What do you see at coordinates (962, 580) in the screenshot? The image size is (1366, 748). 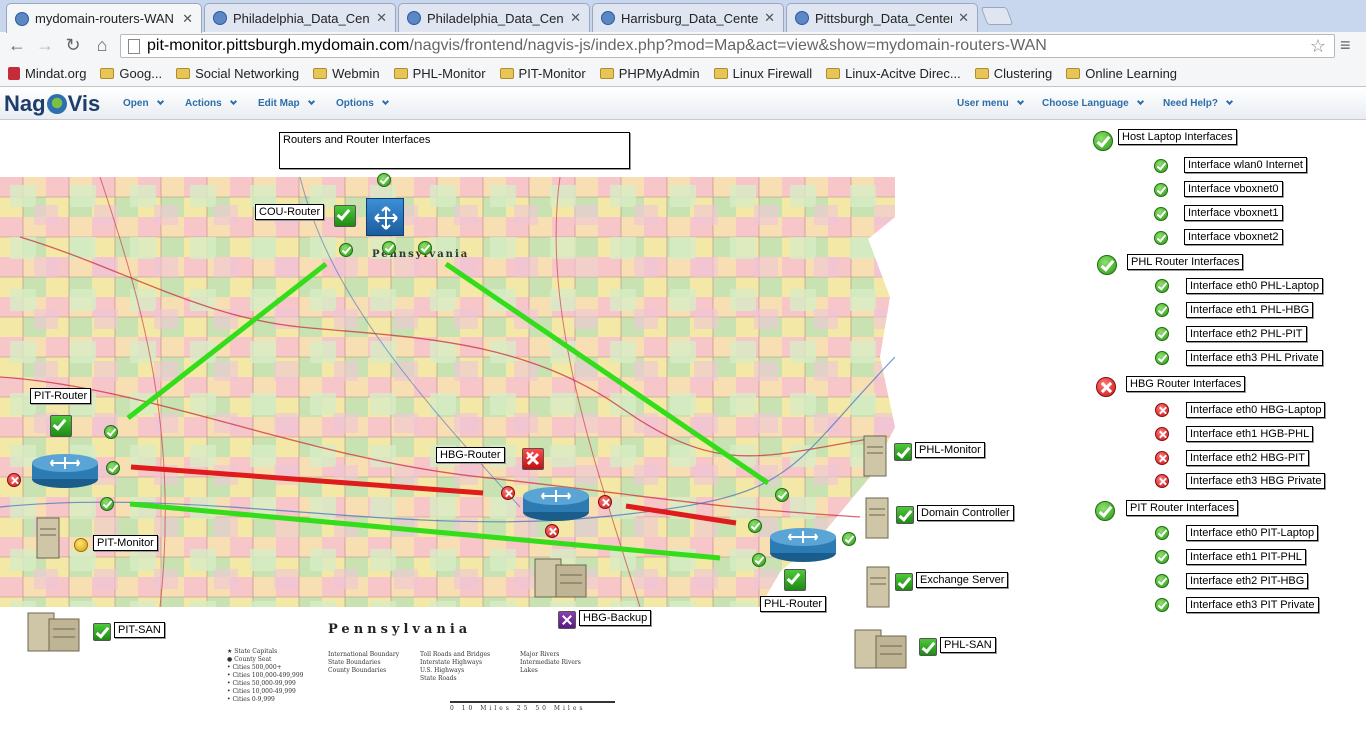 I see `exchange-server-label: Exchange Server` at bounding box center [962, 580].